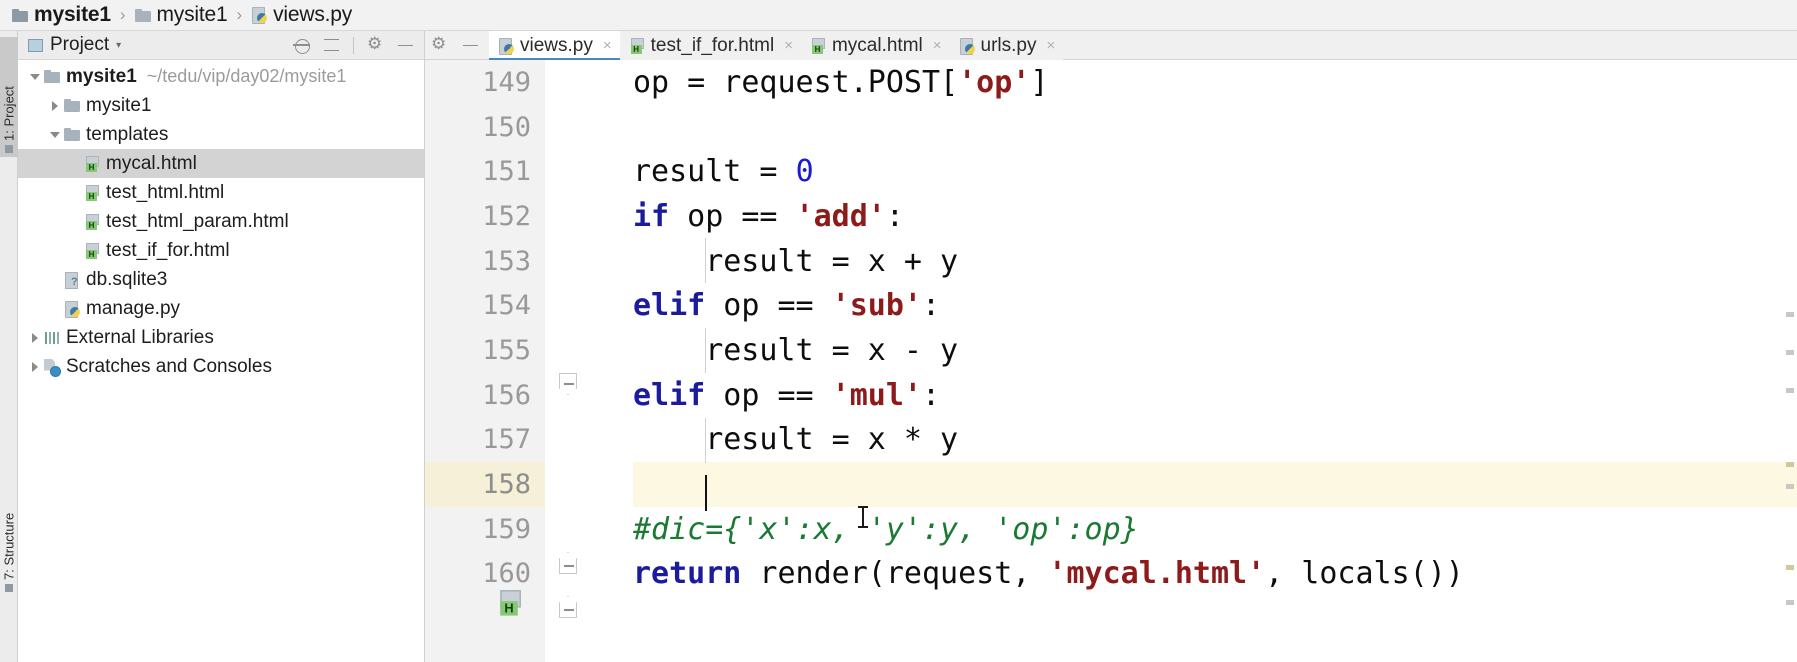 This screenshot has width=1797, height=662. What do you see at coordinates (875, 45) in the screenshot?
I see `editor-tab-mycal-html: mycal.html ×` at bounding box center [875, 45].